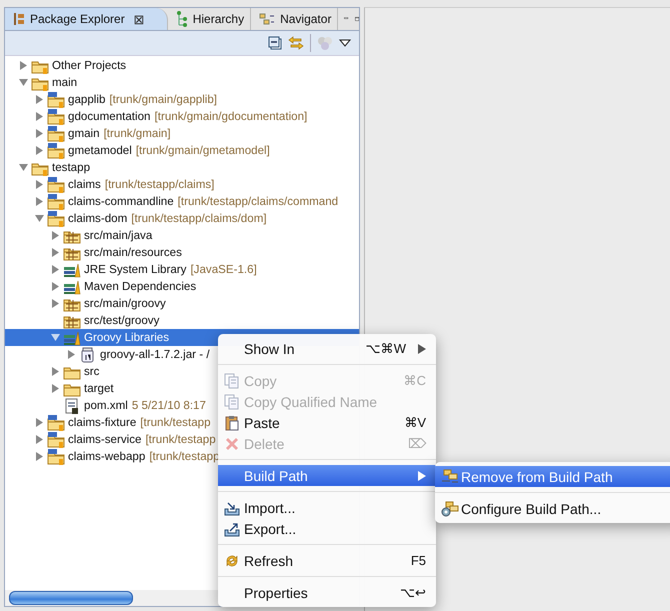  Describe the element at coordinates (105, 439) in the screenshot. I see `tree-item-label: claims-service` at that location.